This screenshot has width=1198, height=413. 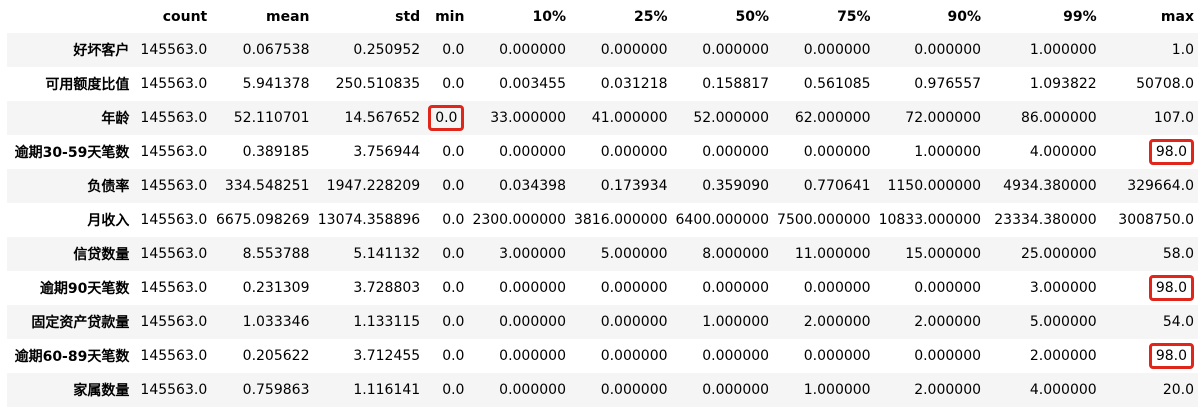 What do you see at coordinates (108, 221) in the screenshot?
I see `row-label: 月收入` at bounding box center [108, 221].